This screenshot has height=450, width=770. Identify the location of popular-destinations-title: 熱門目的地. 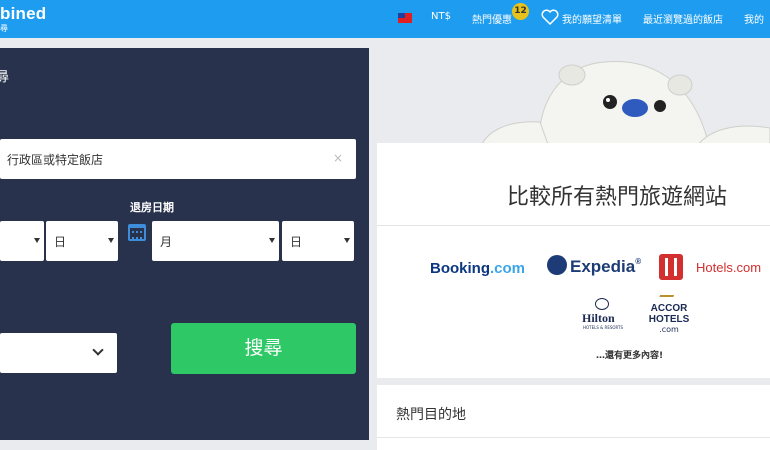
(431, 415).